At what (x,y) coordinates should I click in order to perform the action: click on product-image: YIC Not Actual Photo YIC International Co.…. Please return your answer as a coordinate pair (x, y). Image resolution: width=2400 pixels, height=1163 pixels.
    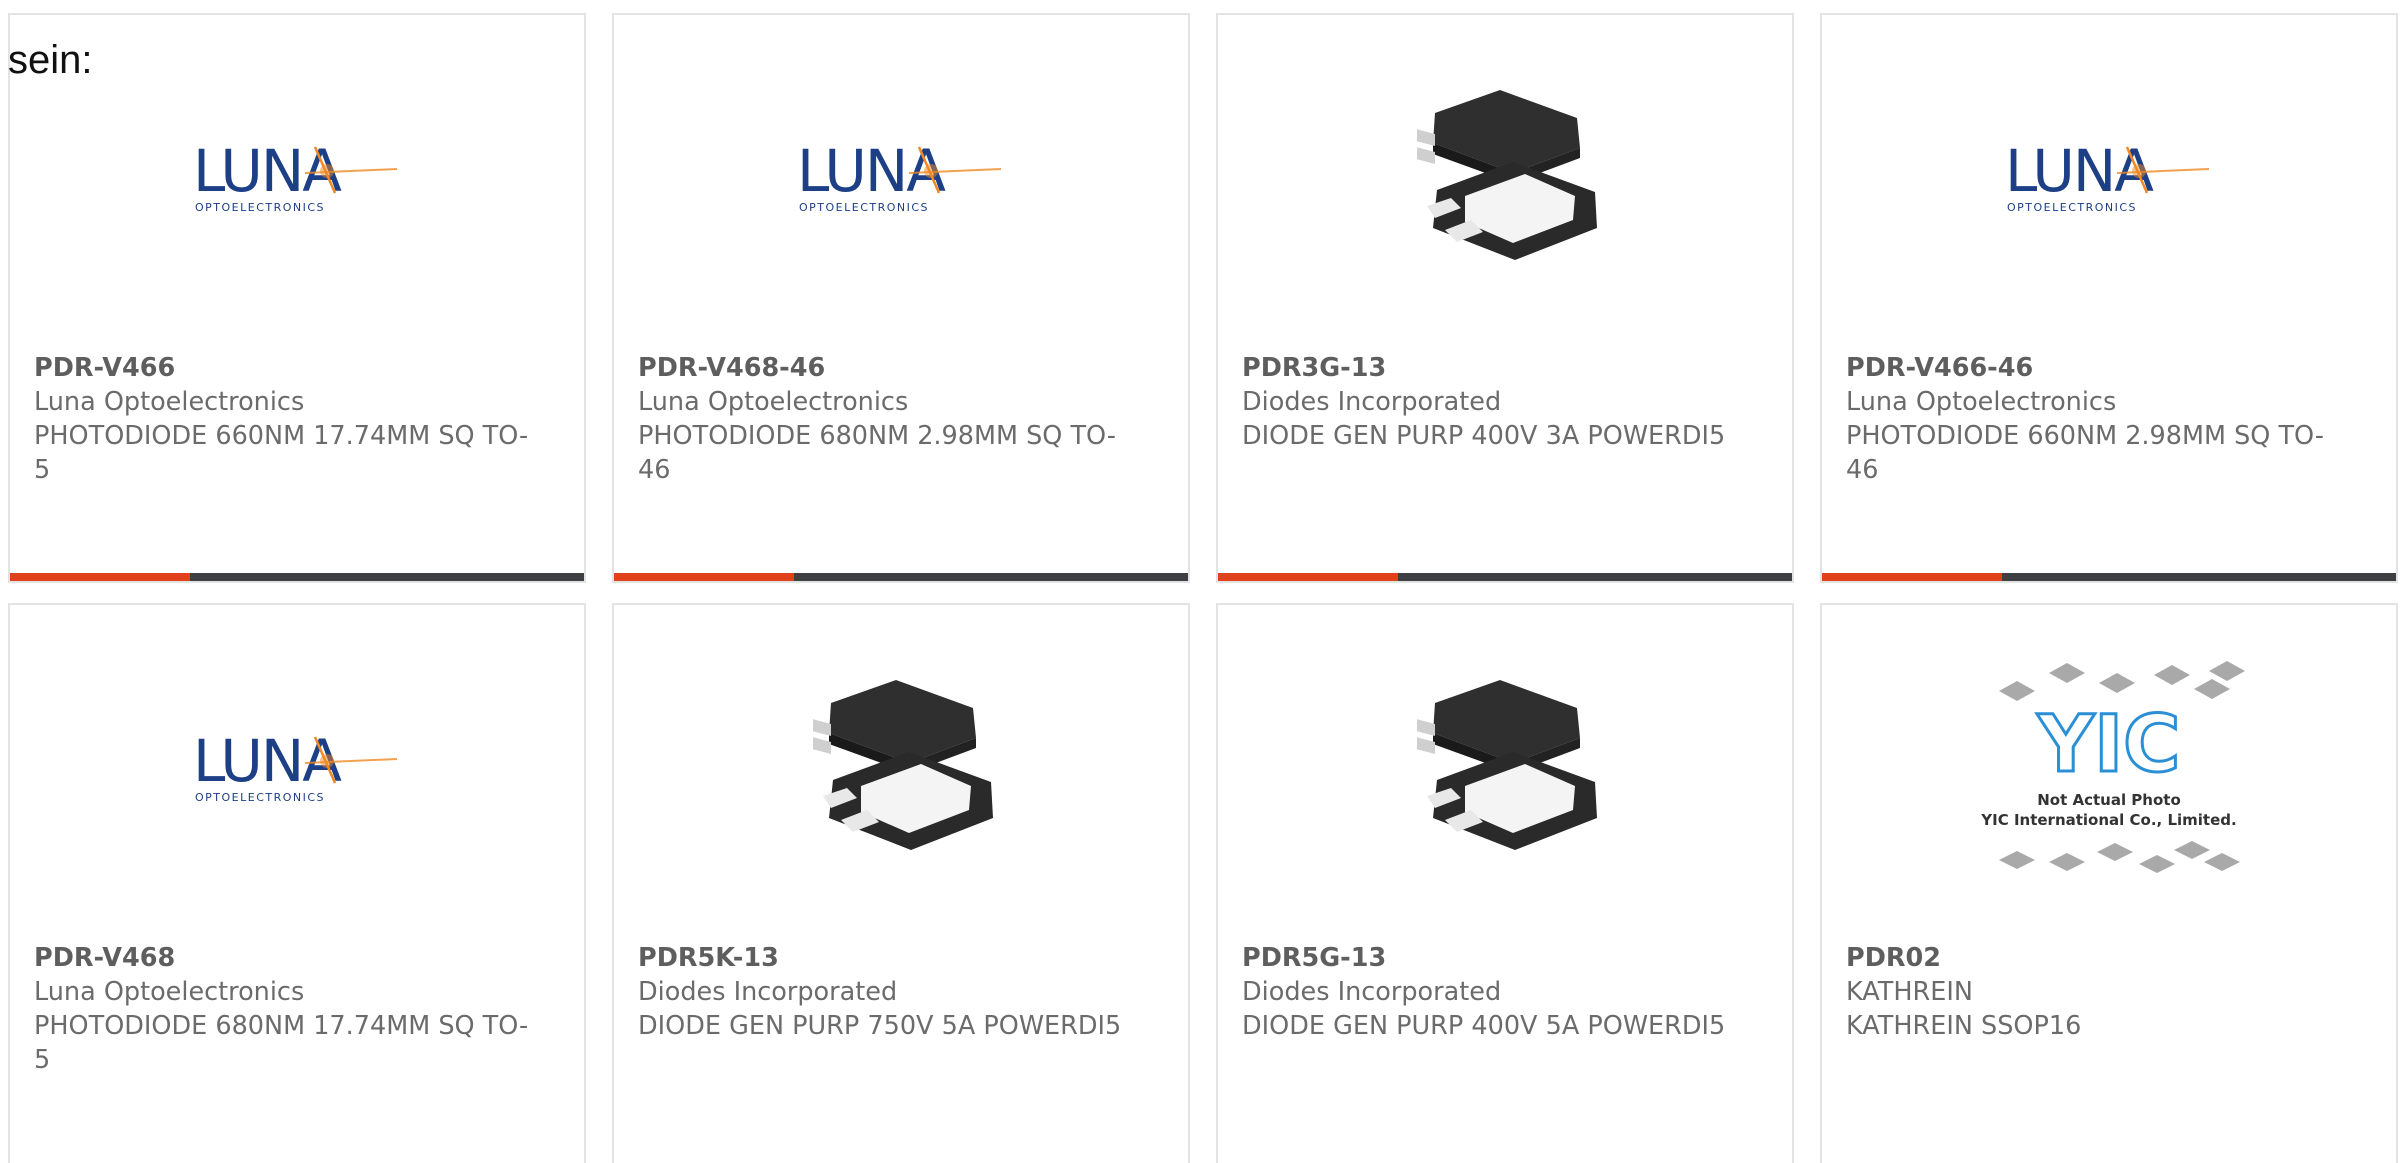
    Looking at the image, I should click on (2109, 770).